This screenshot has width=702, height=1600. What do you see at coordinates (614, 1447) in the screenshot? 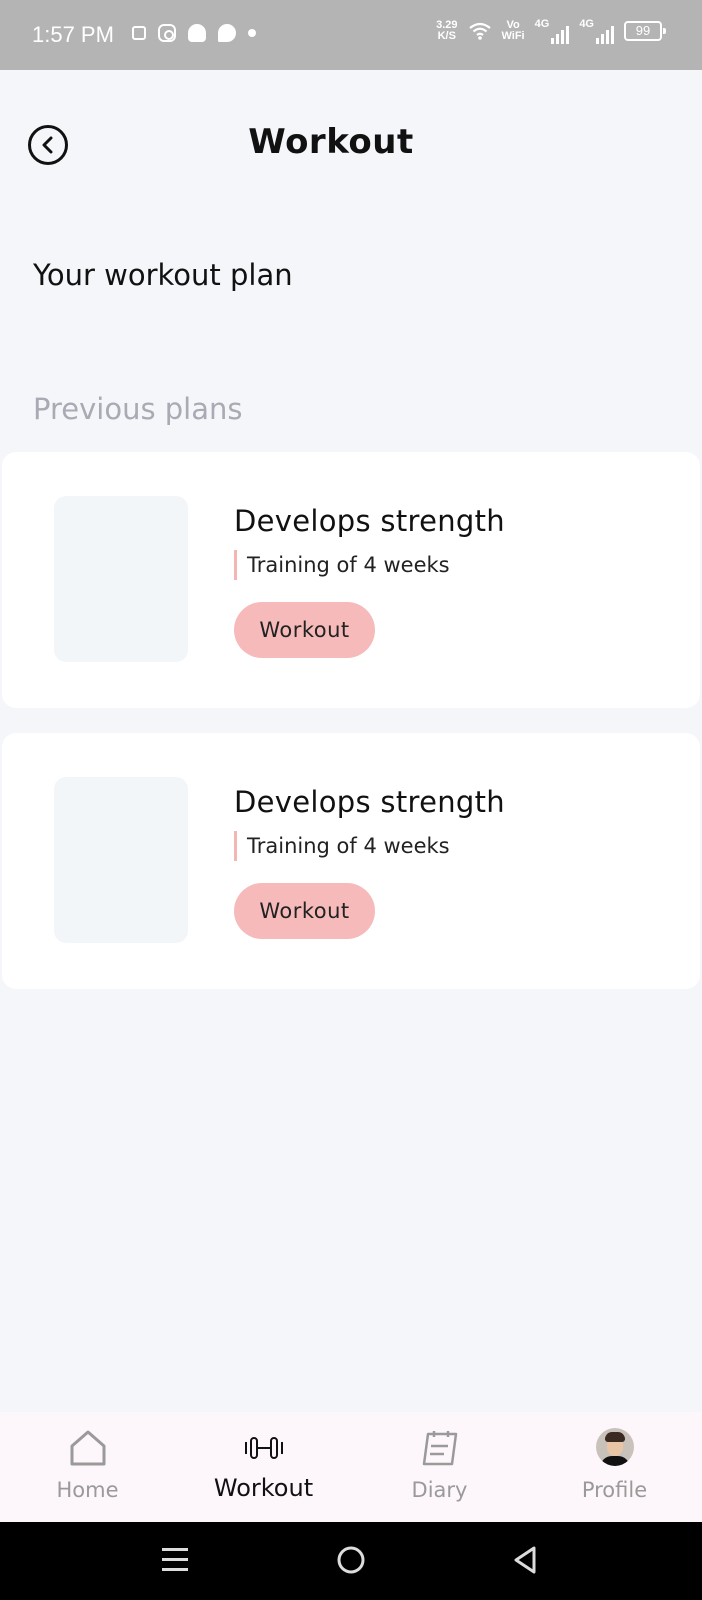
I see `avatar` at bounding box center [614, 1447].